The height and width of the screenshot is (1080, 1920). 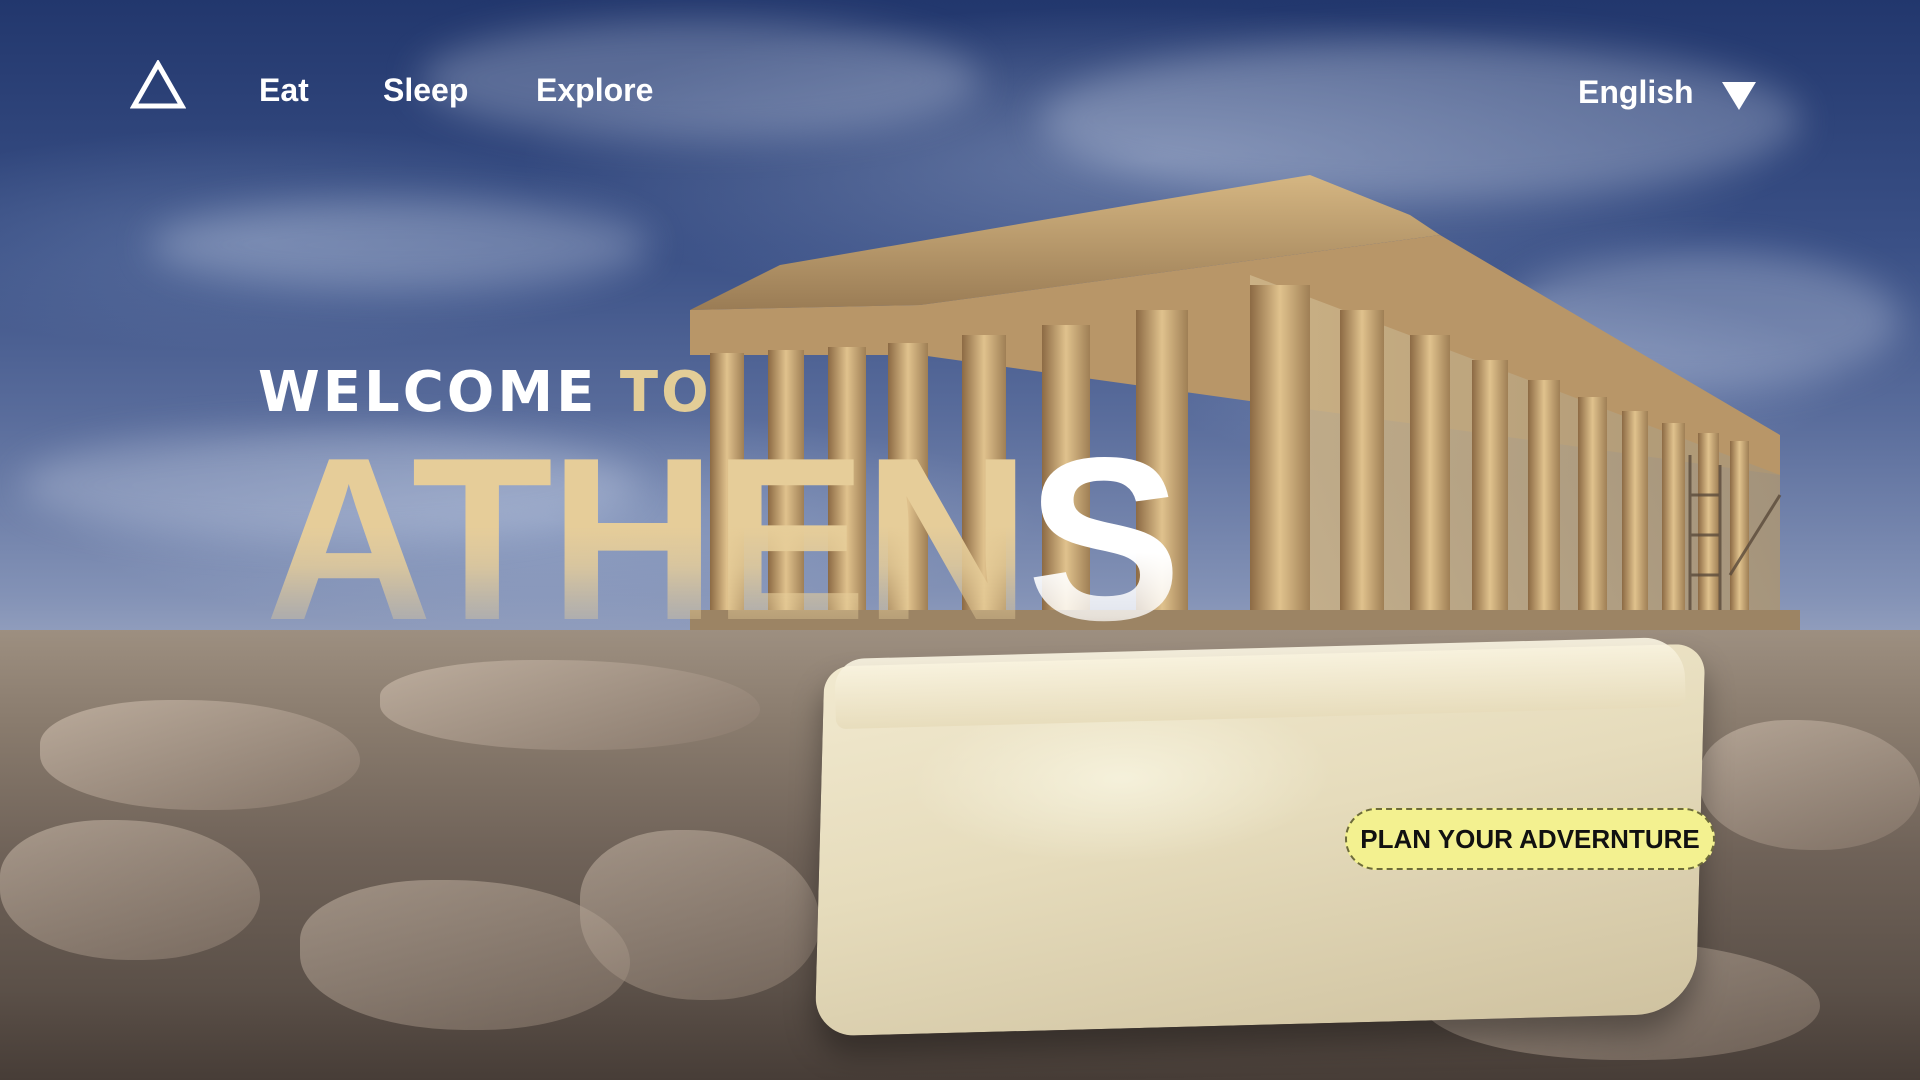 What do you see at coordinates (648, 539) in the screenshot?
I see `city-title-main: ATHEN` at bounding box center [648, 539].